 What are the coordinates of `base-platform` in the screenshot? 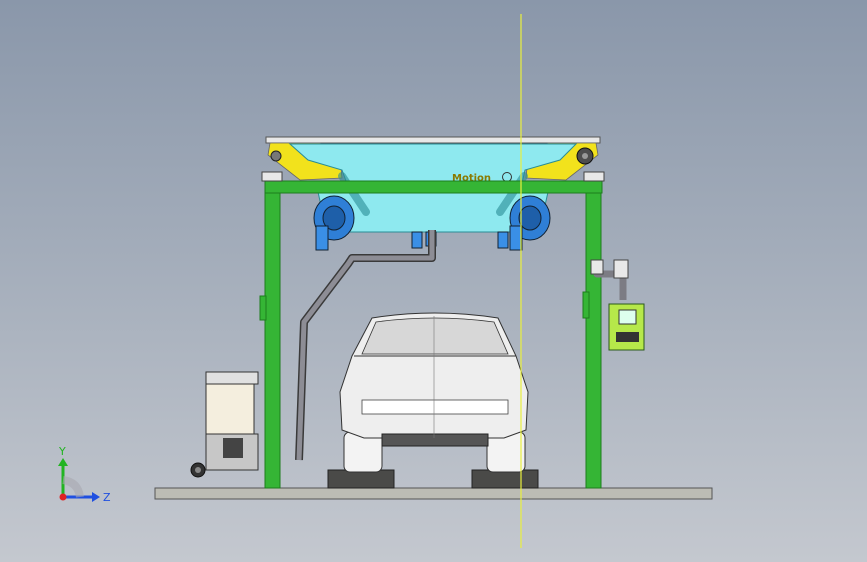 It's located at (433, 493).